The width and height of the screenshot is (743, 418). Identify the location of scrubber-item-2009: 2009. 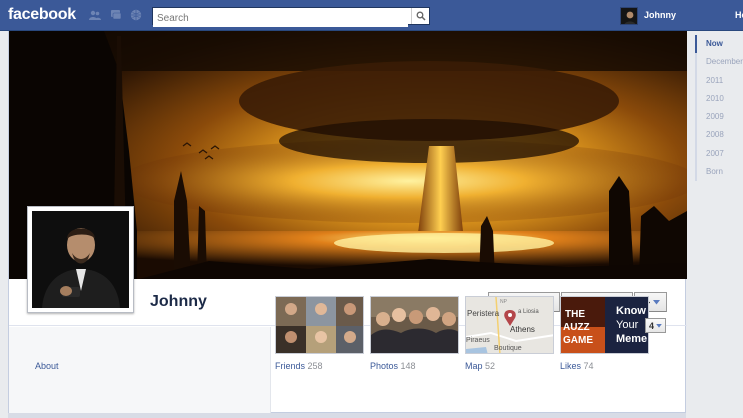
(719, 117).